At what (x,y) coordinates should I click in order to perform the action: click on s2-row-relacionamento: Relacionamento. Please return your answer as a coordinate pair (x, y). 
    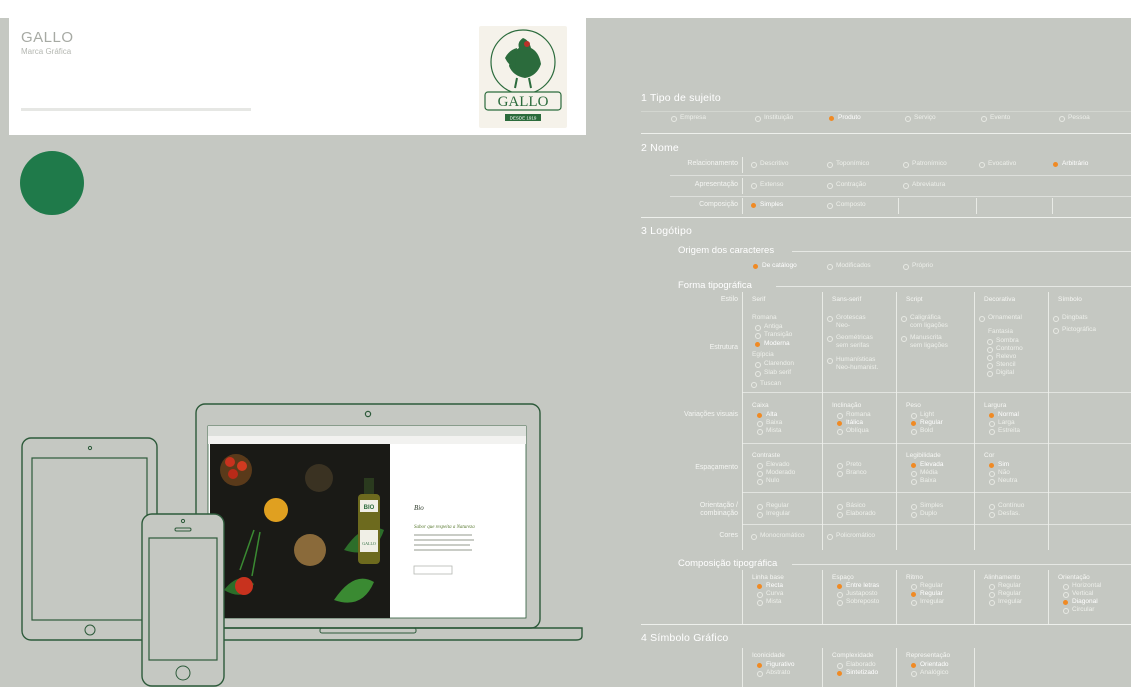
    Looking at the image, I should click on (712, 163).